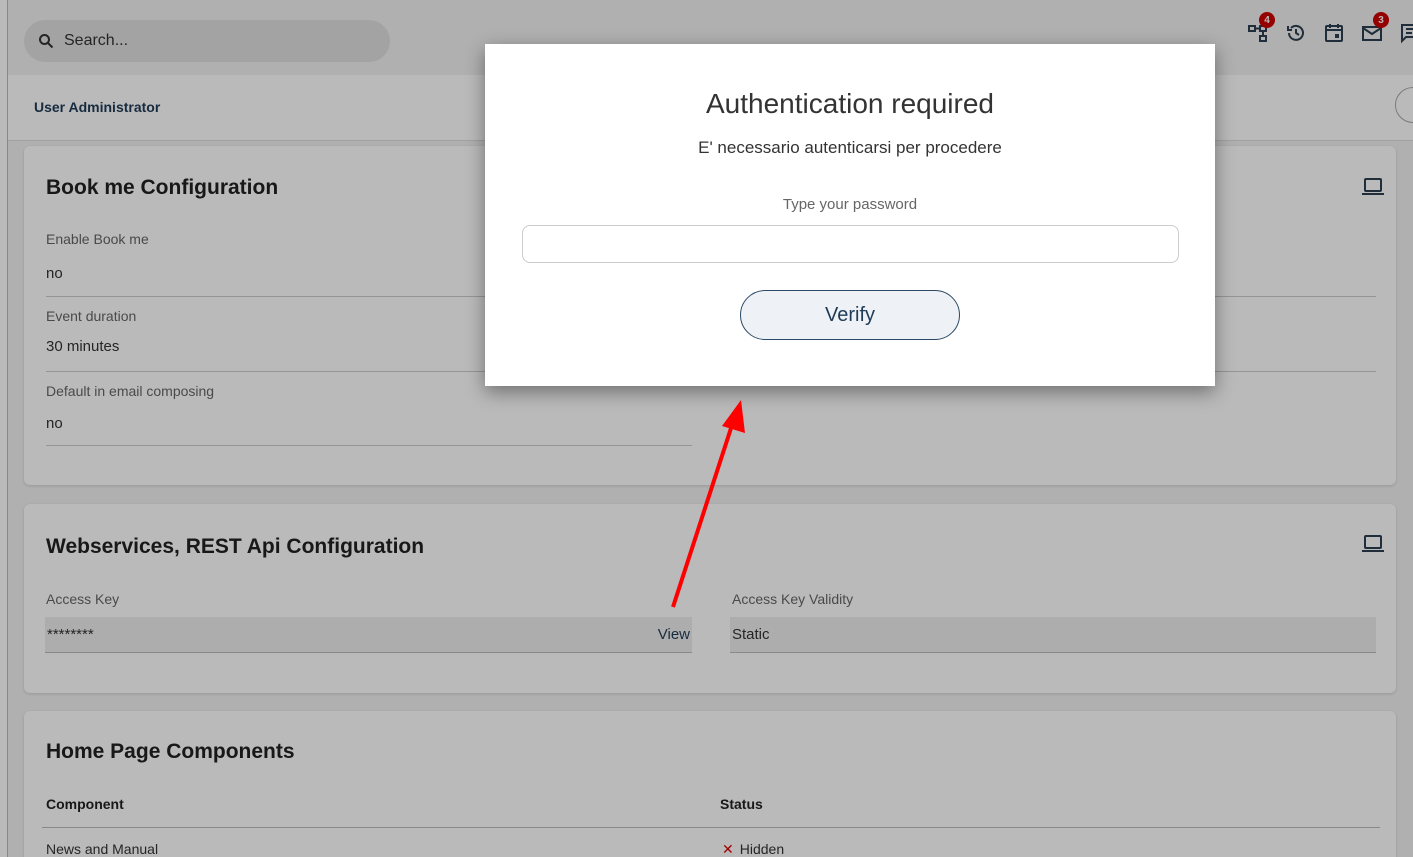 This screenshot has width=1413, height=857. I want to click on dialog-title: Authentication required, so click(850, 103).